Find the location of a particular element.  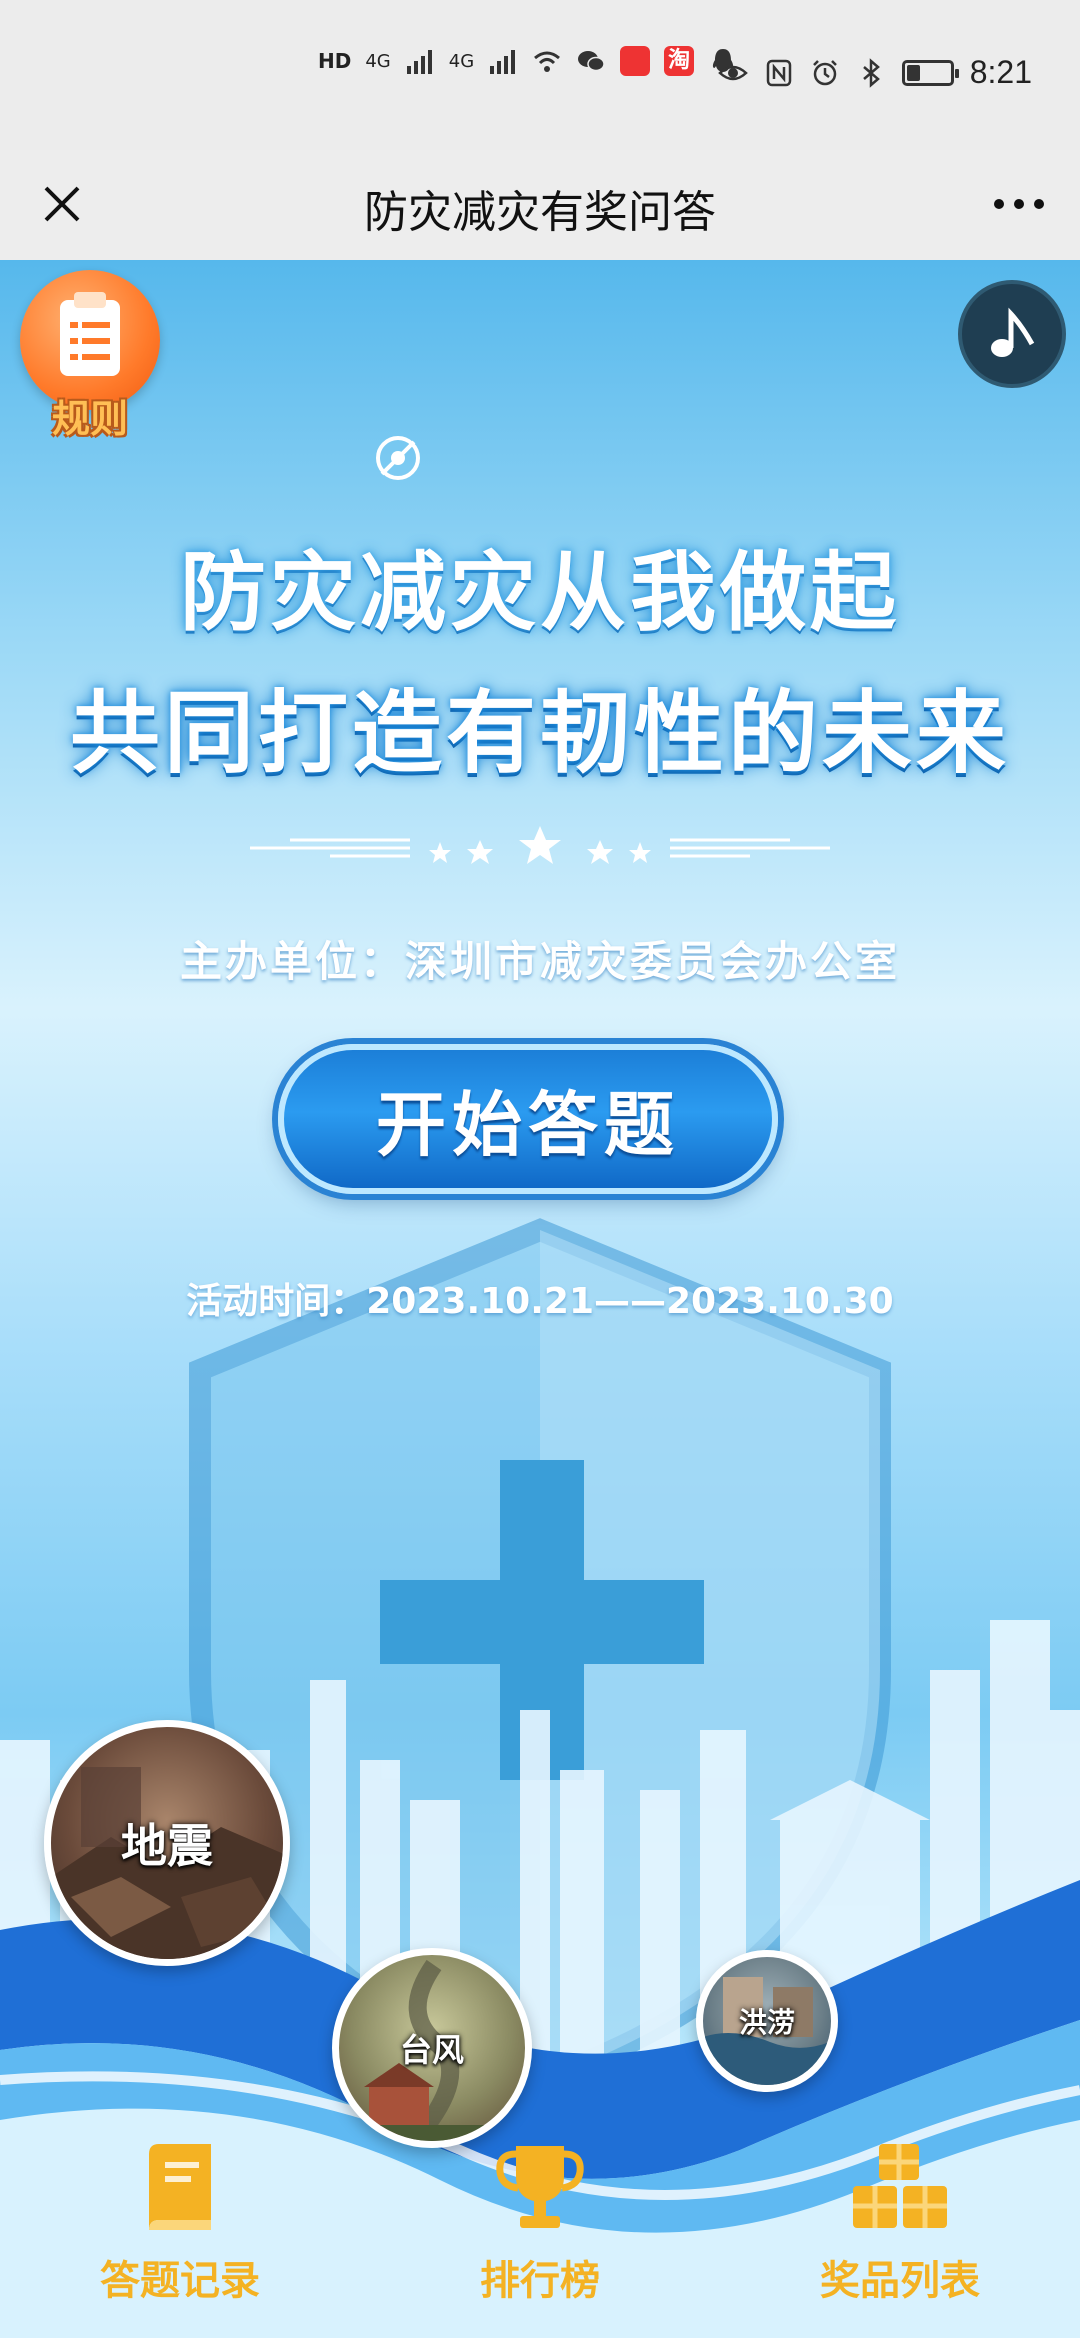

status-bar: HD 4G 4G 淘 8:21 is located at coordinates (540, 75).